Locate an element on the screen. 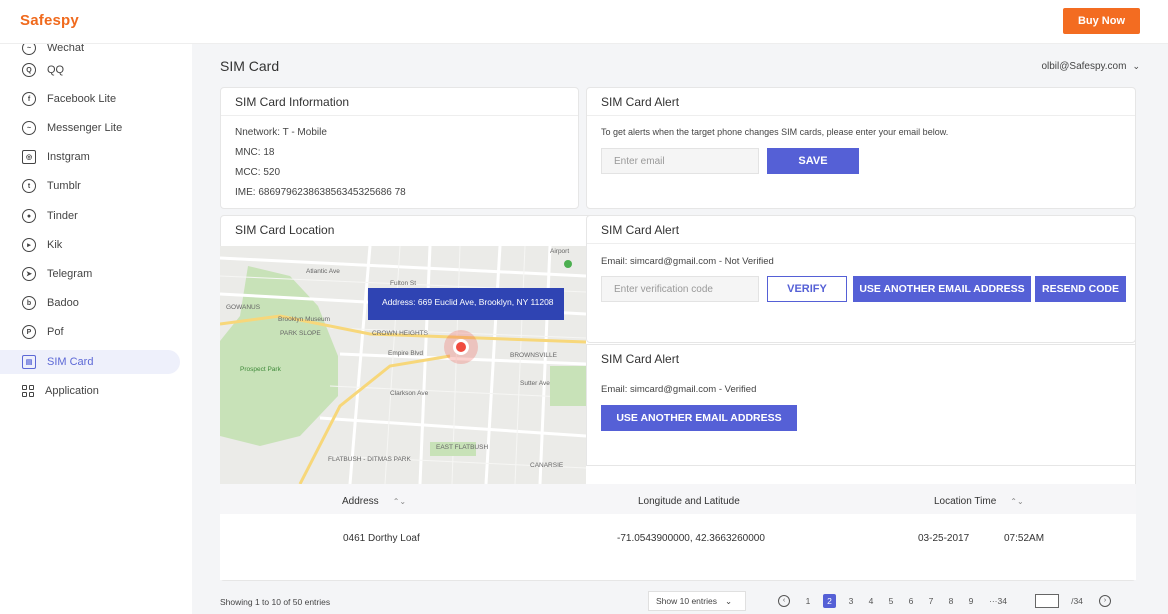 This screenshot has height=614, width=1168. sidebar-item-label: Instgram is located at coordinates (68, 157).